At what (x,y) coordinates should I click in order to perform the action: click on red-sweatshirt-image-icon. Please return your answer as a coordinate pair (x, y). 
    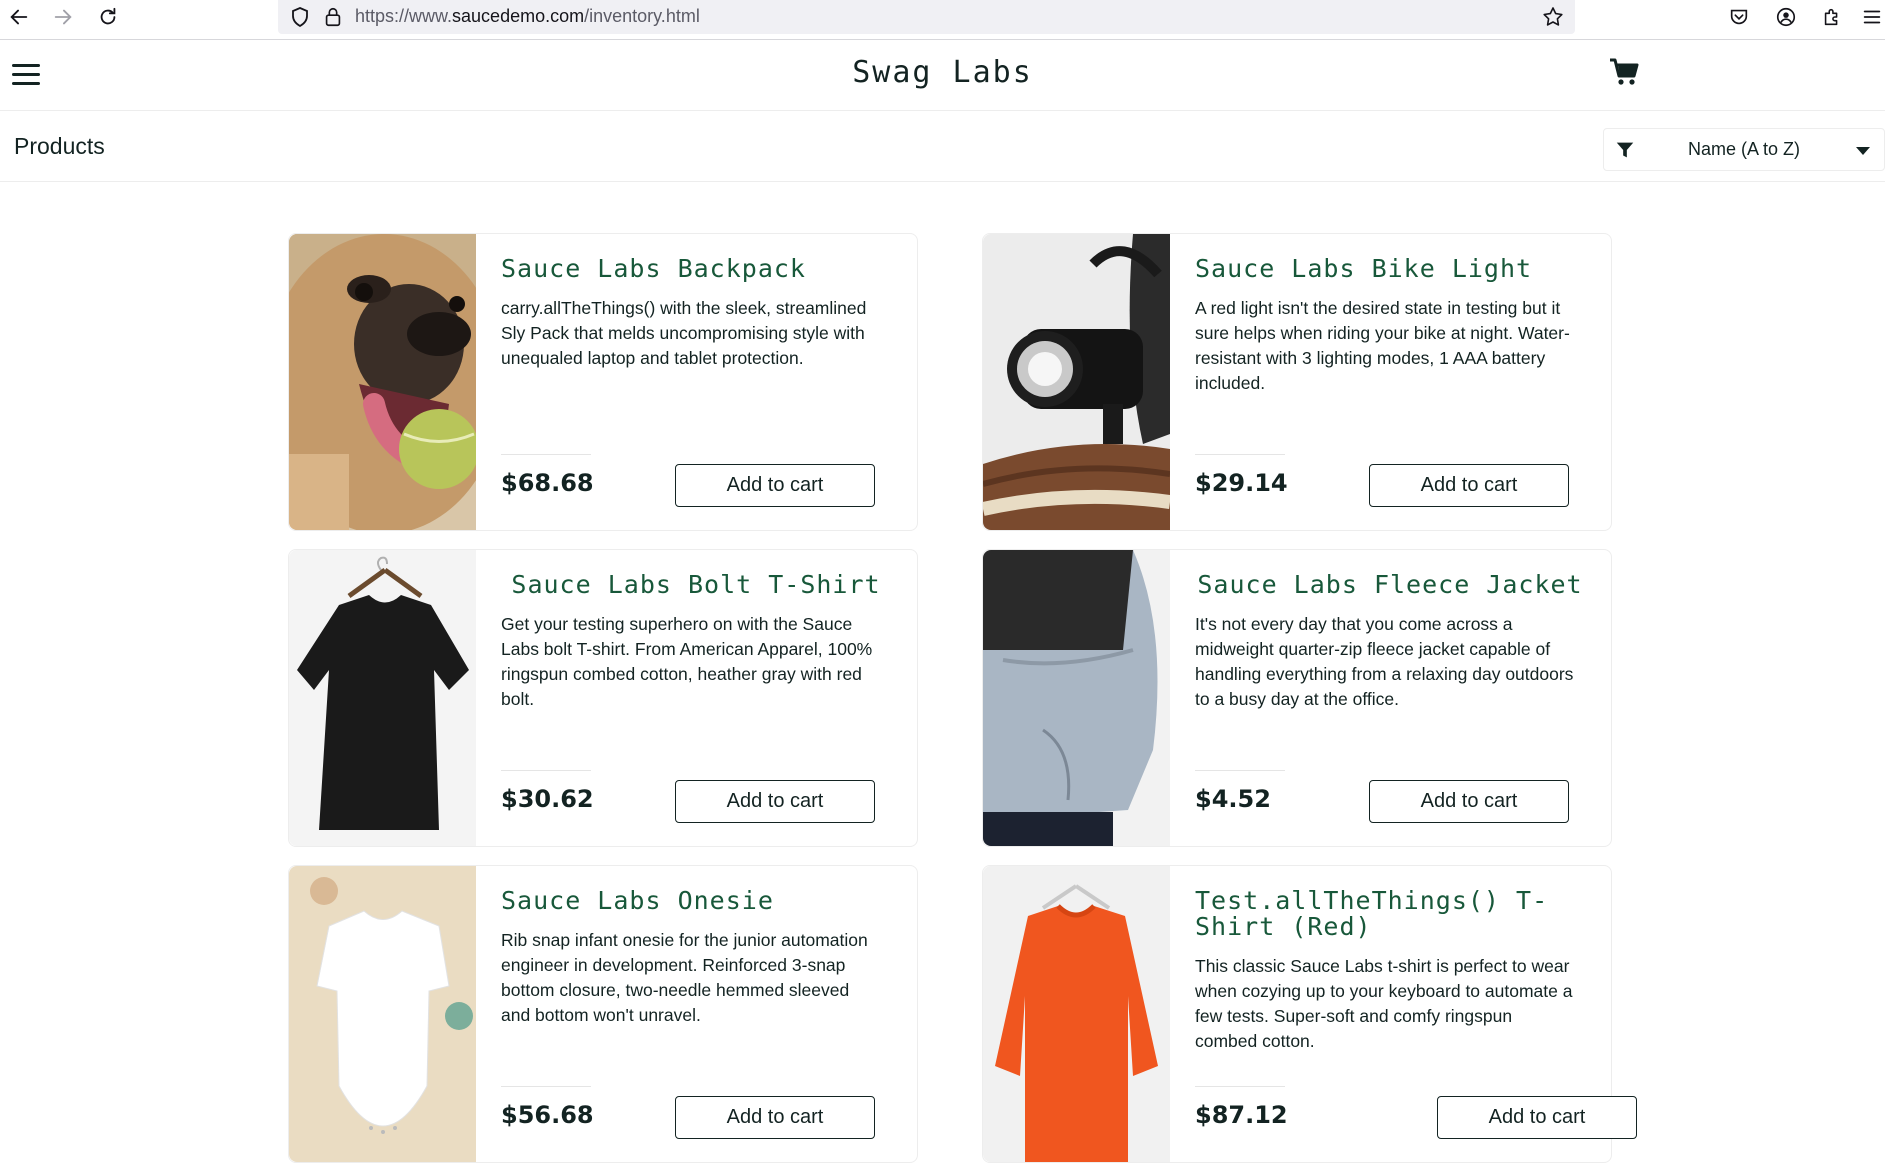
    Looking at the image, I should click on (1076, 1014).